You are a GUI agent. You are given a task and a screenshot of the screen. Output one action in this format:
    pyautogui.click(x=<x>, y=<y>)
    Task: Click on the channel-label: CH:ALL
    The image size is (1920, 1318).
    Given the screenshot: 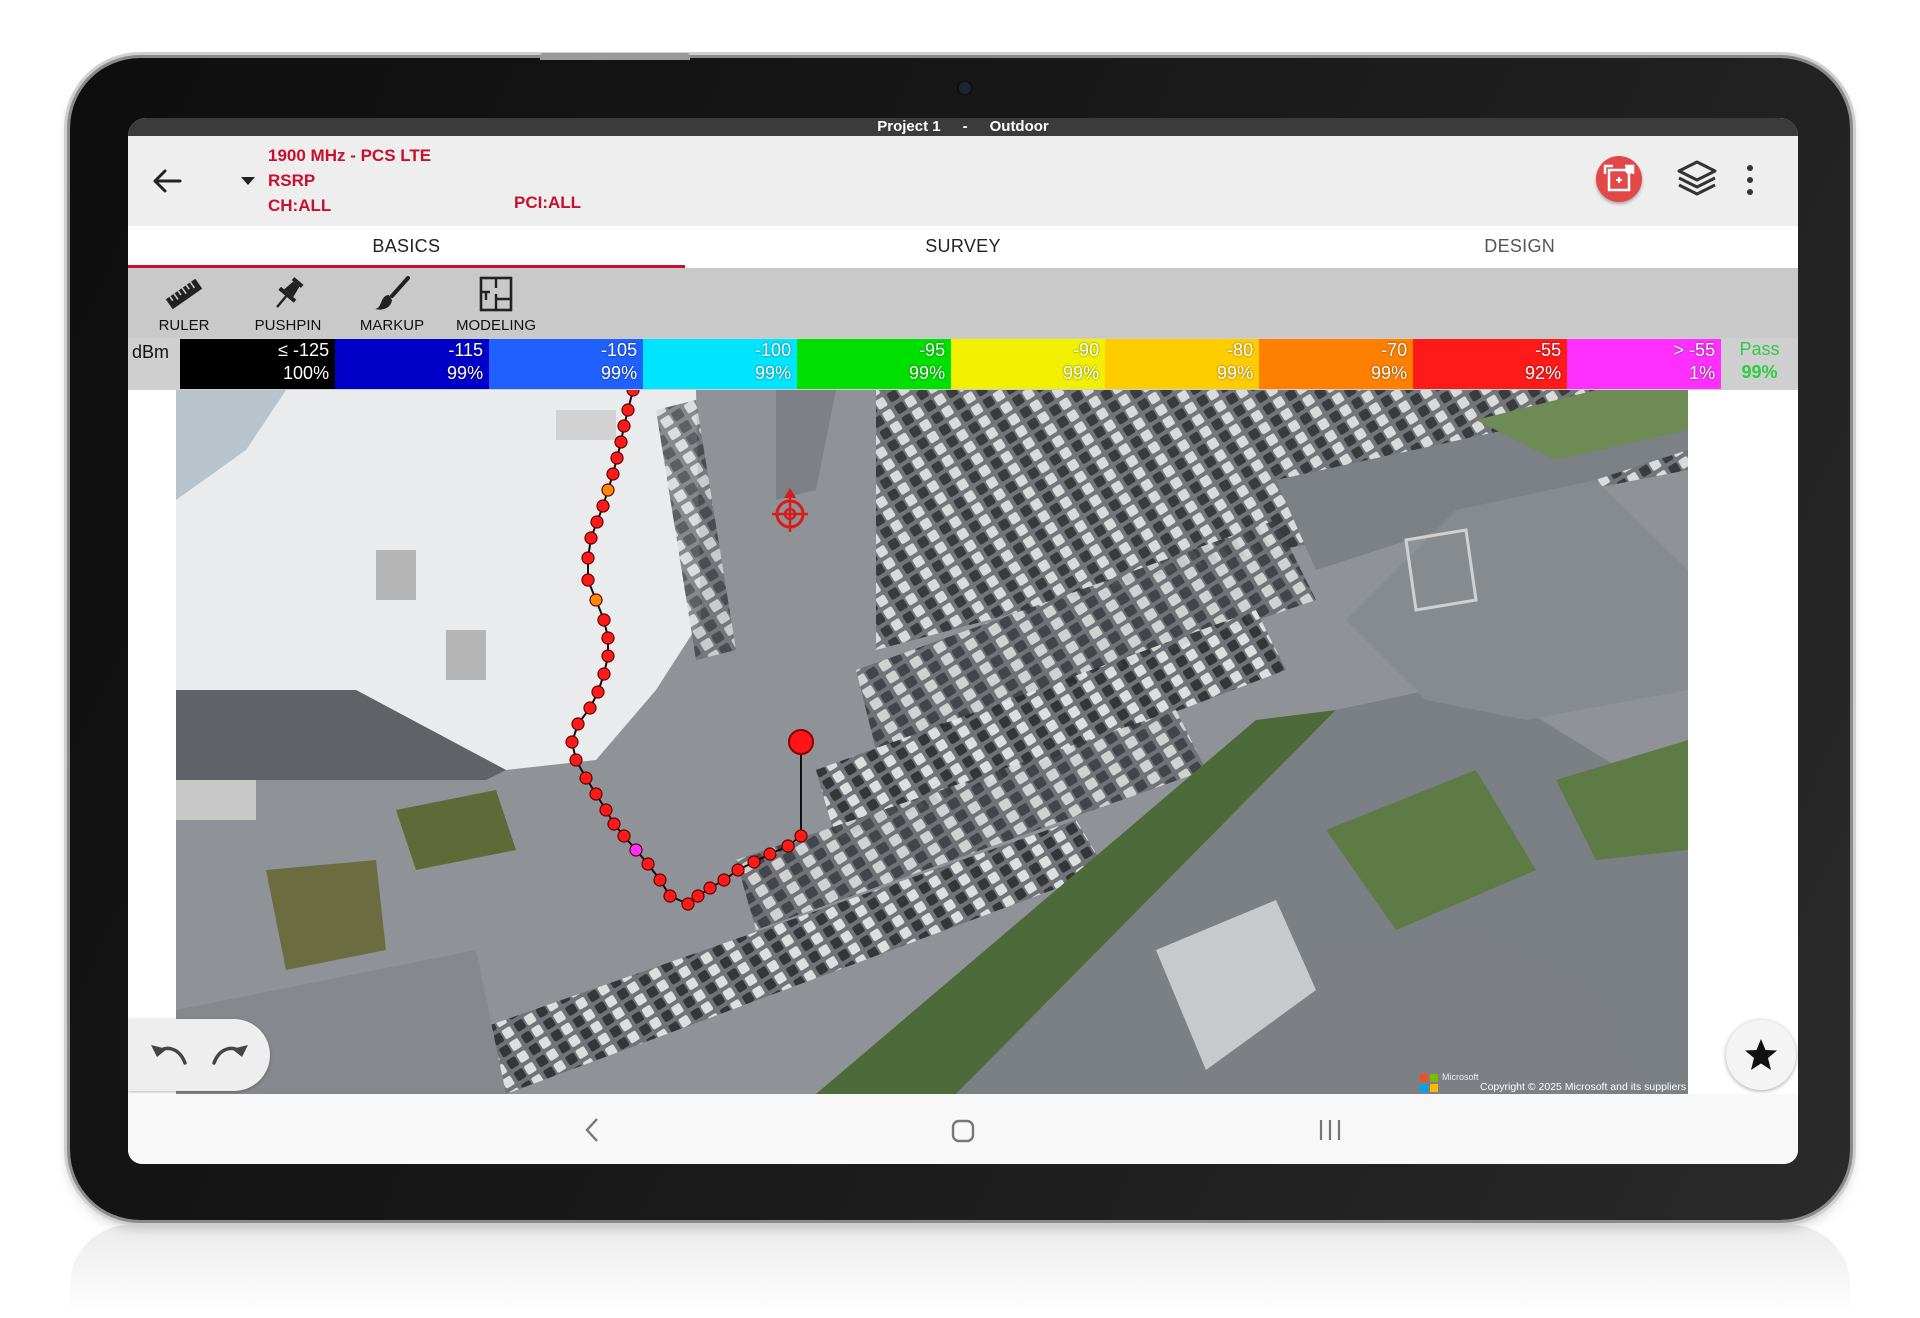 What is the action you would take?
    pyautogui.click(x=300, y=205)
    